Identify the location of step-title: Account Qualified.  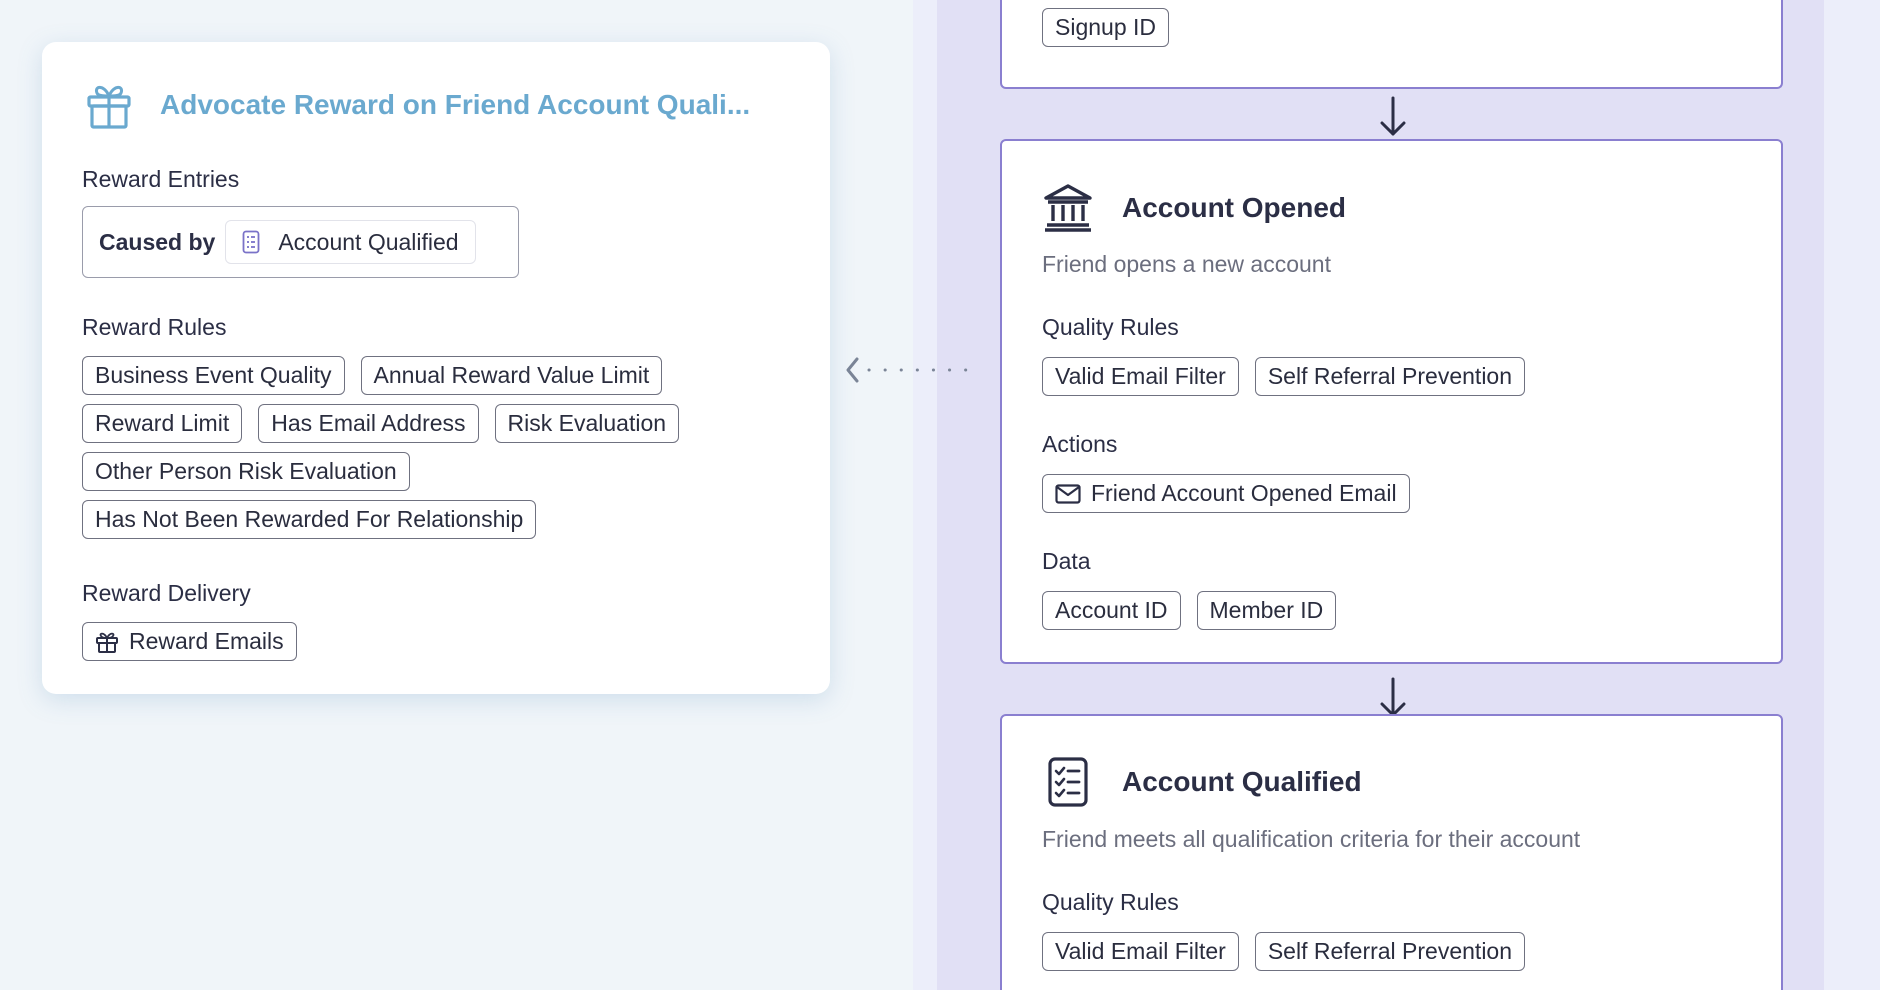
(1242, 781).